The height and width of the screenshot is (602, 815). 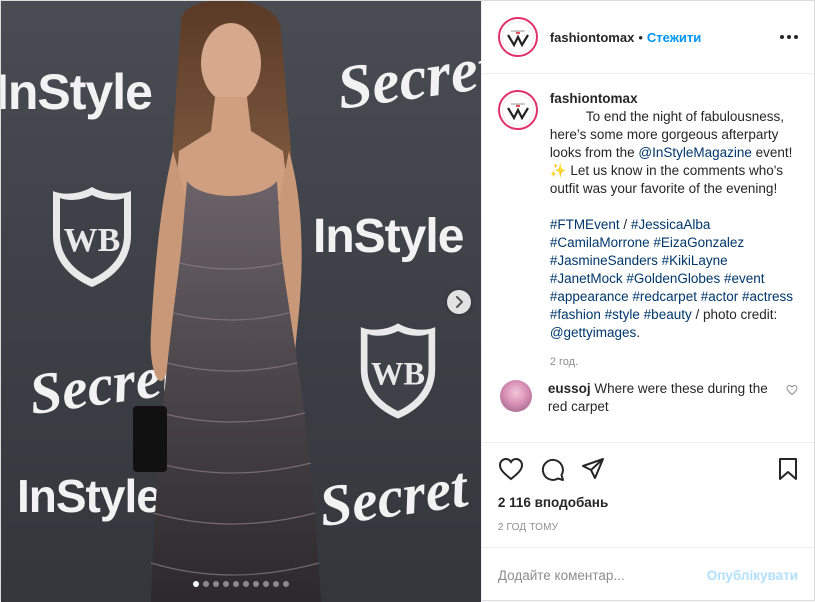 What do you see at coordinates (647, 494) in the screenshot?
I see `post-actions: 2 116 вподобань 2 ГОД ТОМУ` at bounding box center [647, 494].